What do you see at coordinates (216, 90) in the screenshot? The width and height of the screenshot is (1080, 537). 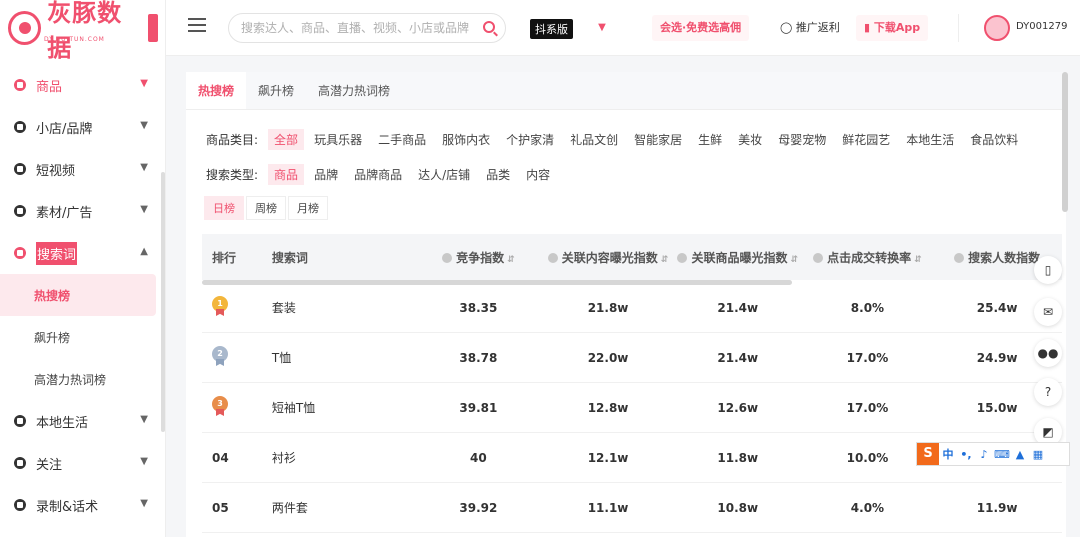 I see `tab-hot-search: 热搜榜` at bounding box center [216, 90].